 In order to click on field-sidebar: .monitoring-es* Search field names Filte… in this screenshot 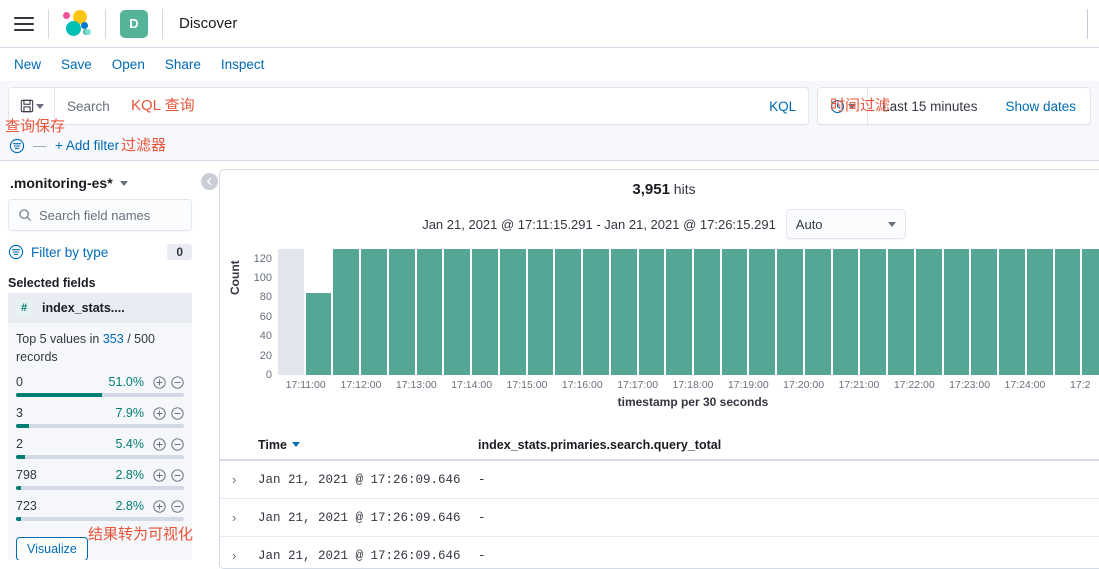, I will do `click(100, 360)`.